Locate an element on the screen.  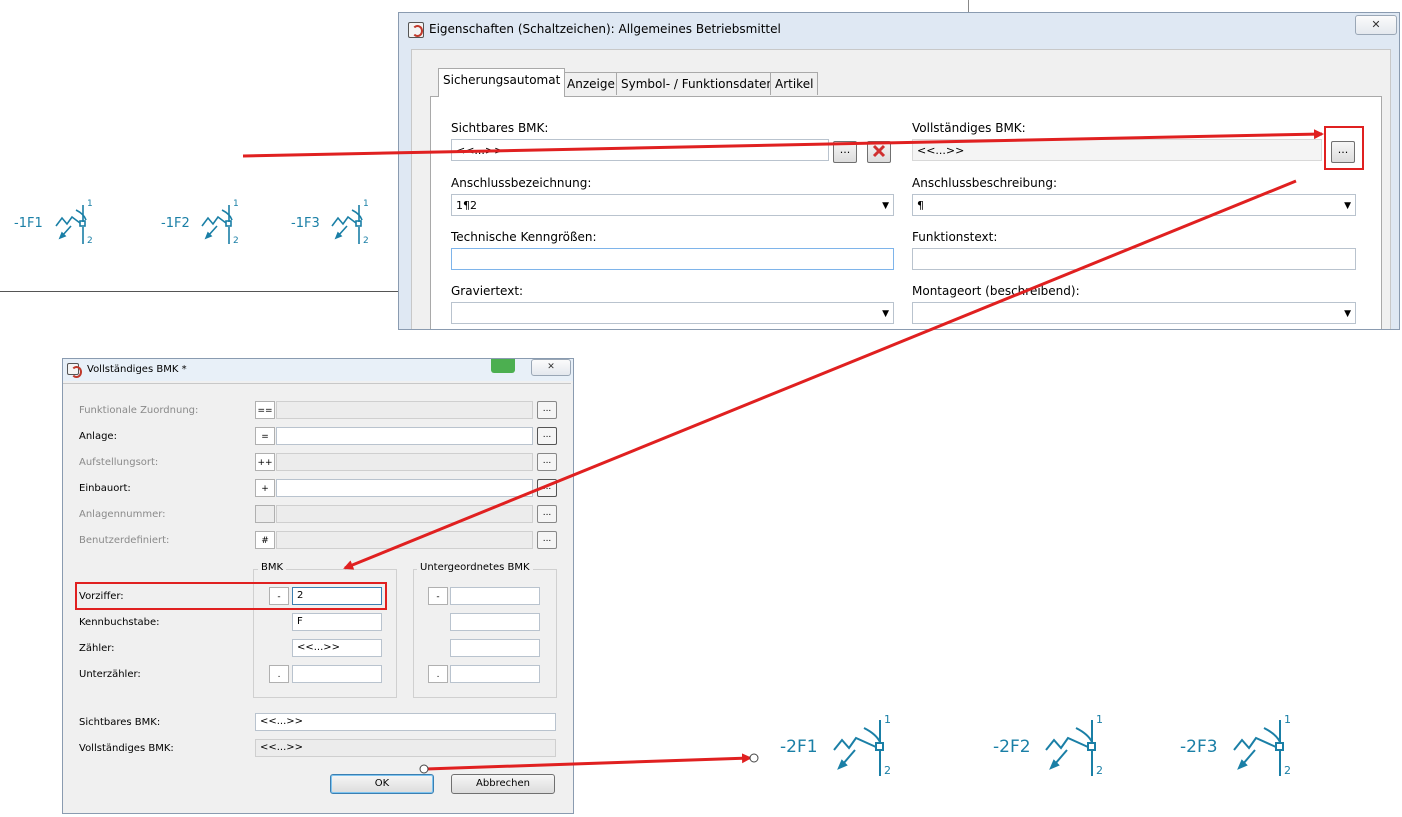
arrow-to-result-symbol is located at coordinates (588, 762).